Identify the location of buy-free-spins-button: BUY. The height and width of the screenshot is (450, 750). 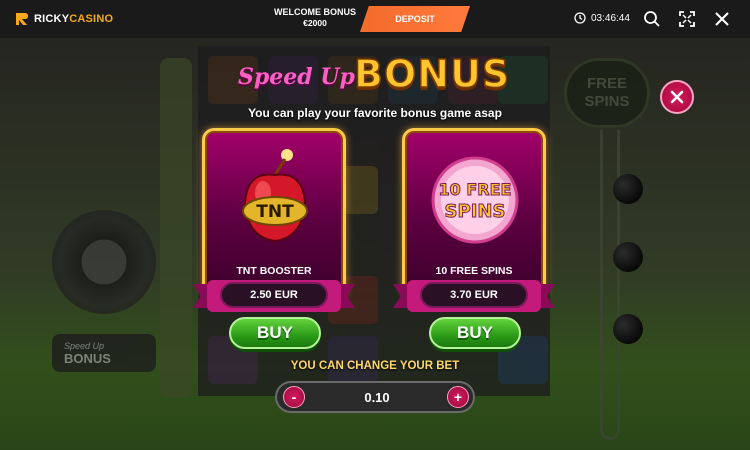
(475, 333).